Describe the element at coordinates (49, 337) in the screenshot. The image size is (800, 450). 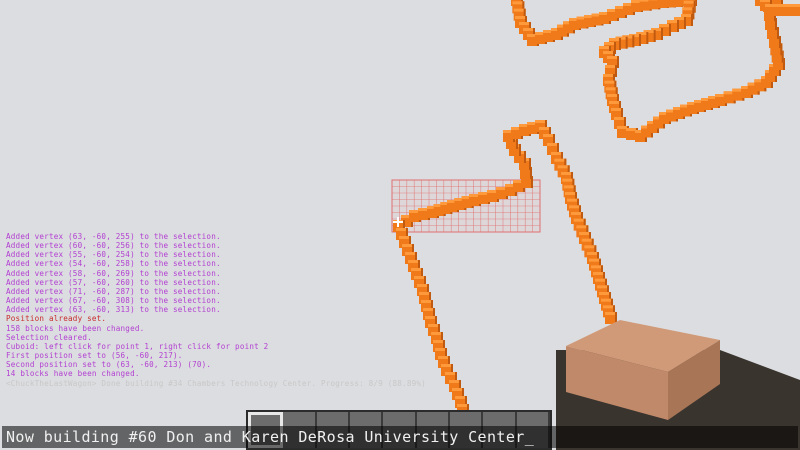
I see `chat-line: Selection cleared.` at that location.